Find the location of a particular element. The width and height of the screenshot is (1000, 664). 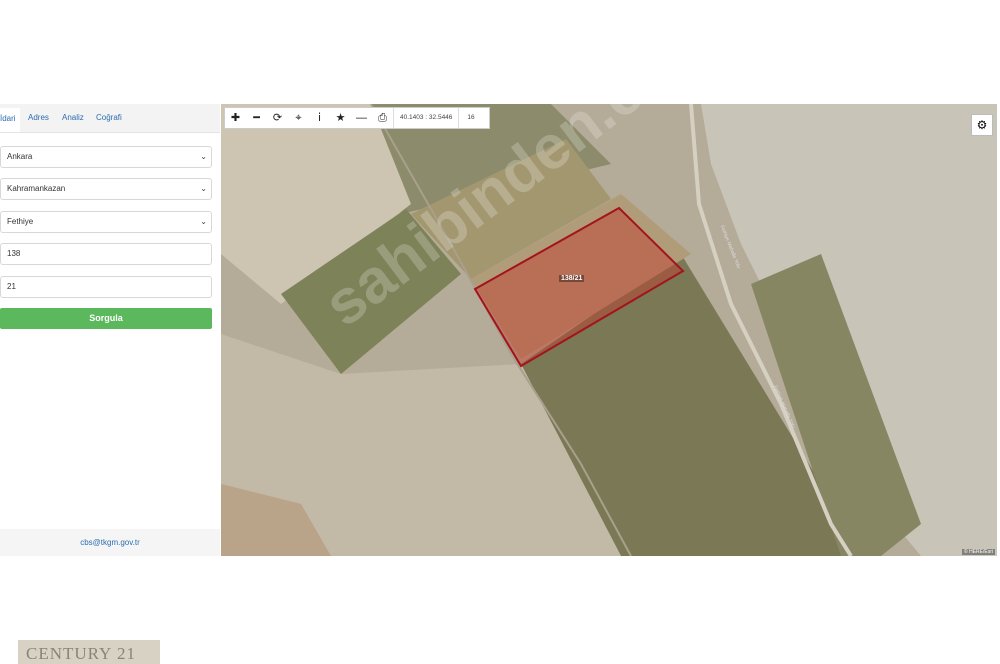

plus-icon: ✚ is located at coordinates (235, 118).